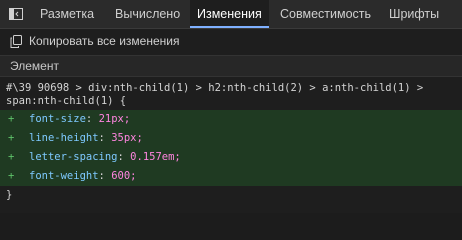  What do you see at coordinates (73, 157) in the screenshot?
I see `declaration-property: letter-spacing` at bounding box center [73, 157].